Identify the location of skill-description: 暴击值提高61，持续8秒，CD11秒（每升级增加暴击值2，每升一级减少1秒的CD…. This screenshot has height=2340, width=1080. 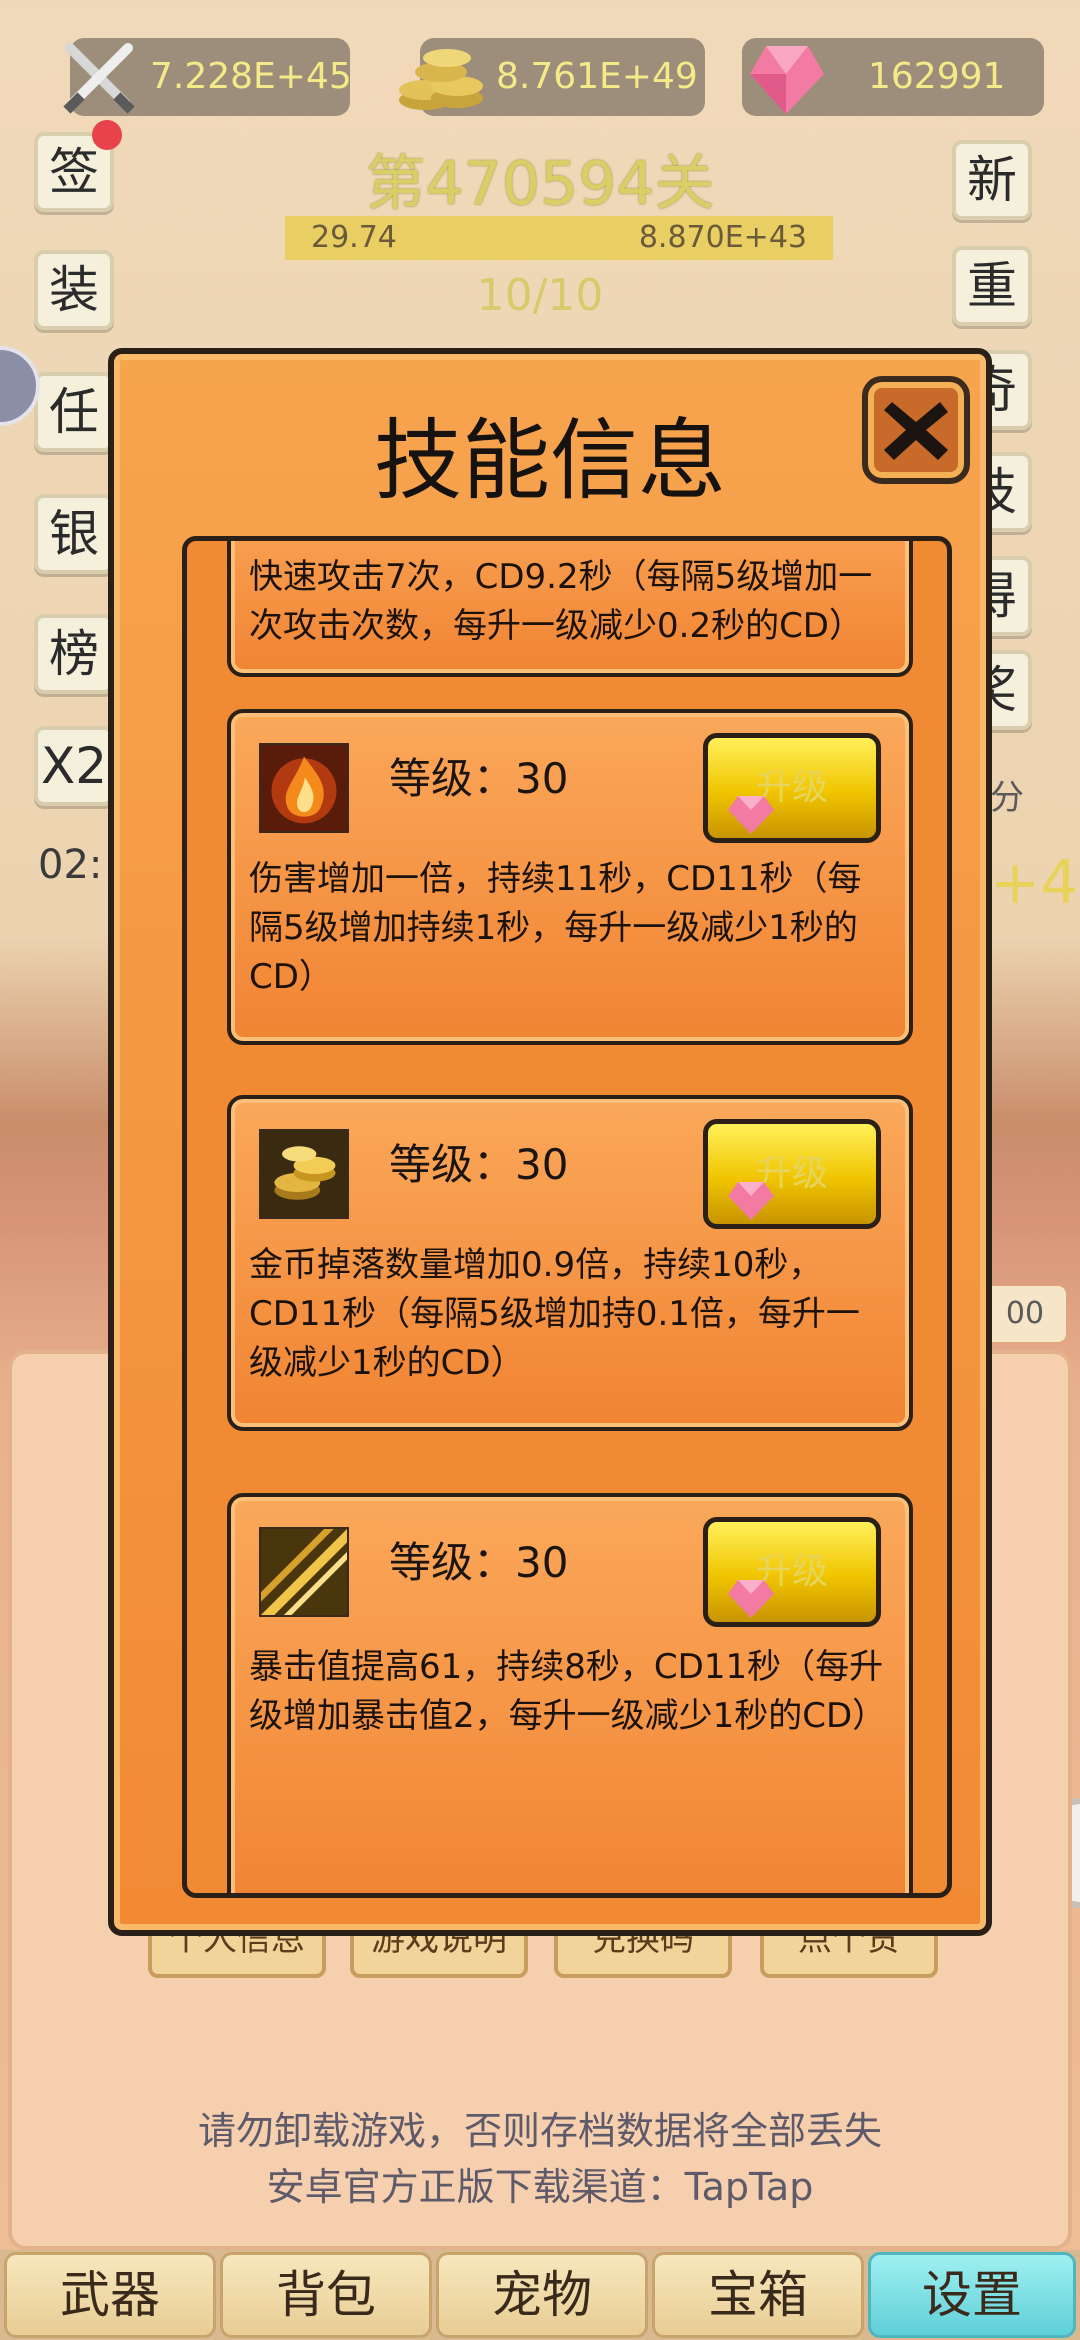
(568, 1691).